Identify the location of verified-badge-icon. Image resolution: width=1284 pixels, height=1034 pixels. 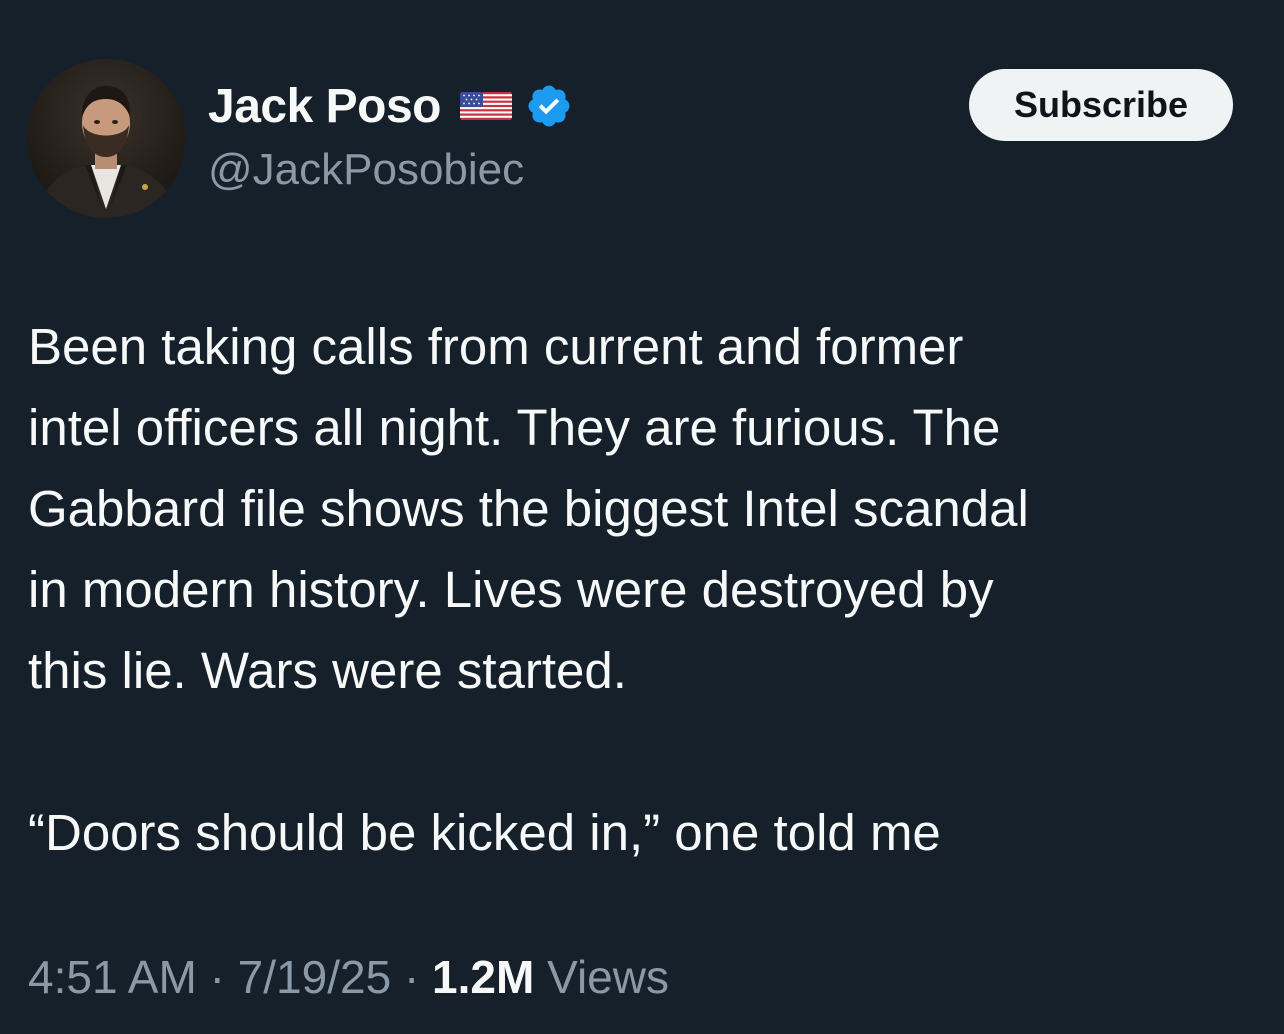
(549, 106).